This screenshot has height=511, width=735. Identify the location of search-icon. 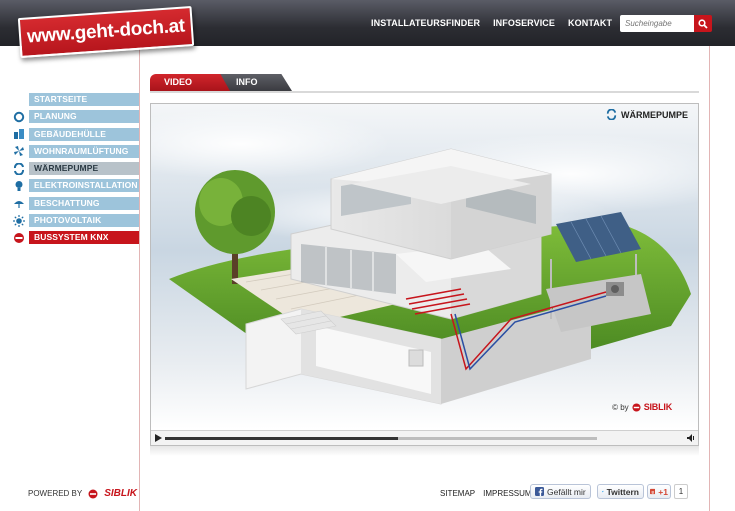
(703, 23).